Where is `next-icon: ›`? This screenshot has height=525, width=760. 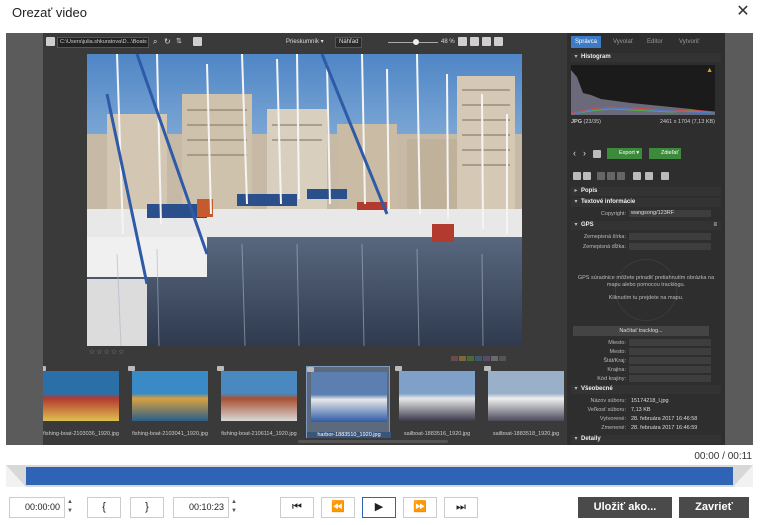 next-icon: › is located at coordinates (584, 153).